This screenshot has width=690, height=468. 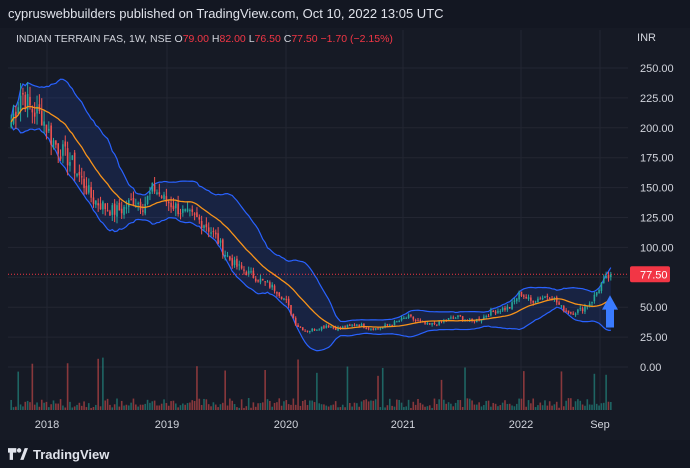 I want to click on close-value: 77.50, so click(x=304, y=39).